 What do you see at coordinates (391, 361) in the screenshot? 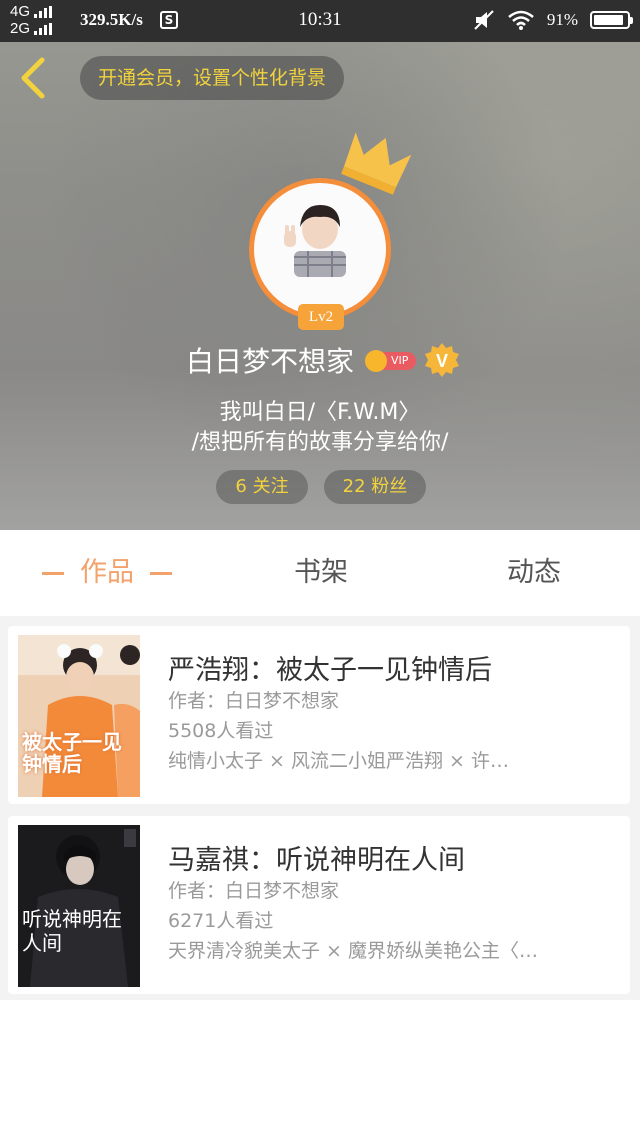
I see `vip-badge: VIP` at bounding box center [391, 361].